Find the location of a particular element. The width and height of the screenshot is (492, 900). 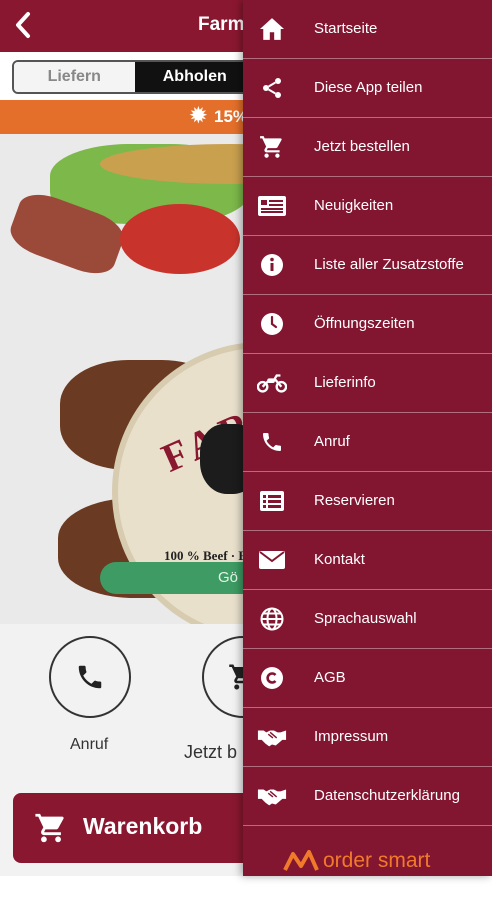

restaurant-title: Farml is located at coordinates (224, 24).